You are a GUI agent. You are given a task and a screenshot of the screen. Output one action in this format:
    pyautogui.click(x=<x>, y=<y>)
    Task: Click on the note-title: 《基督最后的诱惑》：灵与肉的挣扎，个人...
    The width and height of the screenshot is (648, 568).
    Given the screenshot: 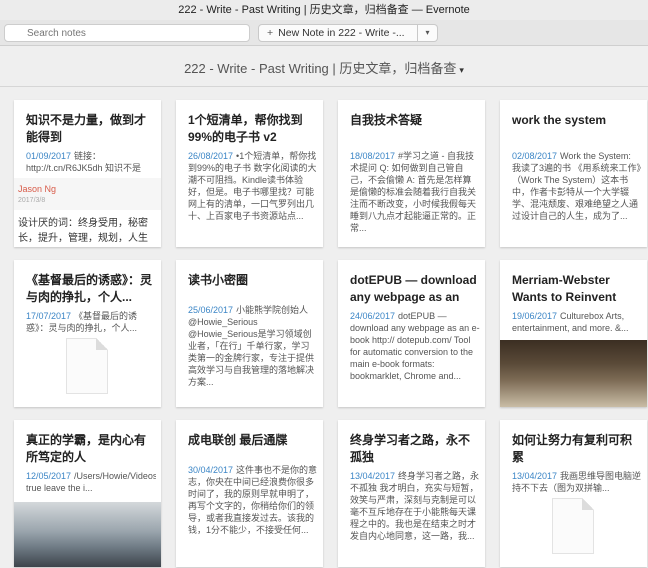 What is the action you would take?
    pyautogui.click(x=89, y=288)
    